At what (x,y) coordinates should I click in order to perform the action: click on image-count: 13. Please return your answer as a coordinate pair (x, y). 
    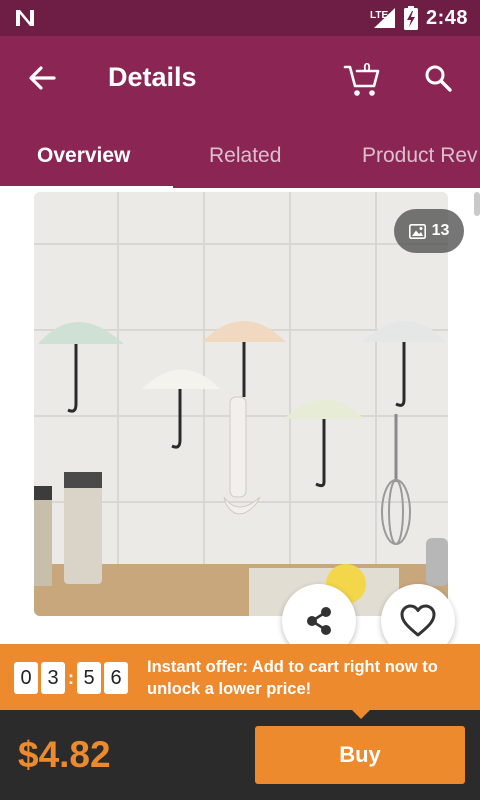
    Looking at the image, I should click on (440, 230).